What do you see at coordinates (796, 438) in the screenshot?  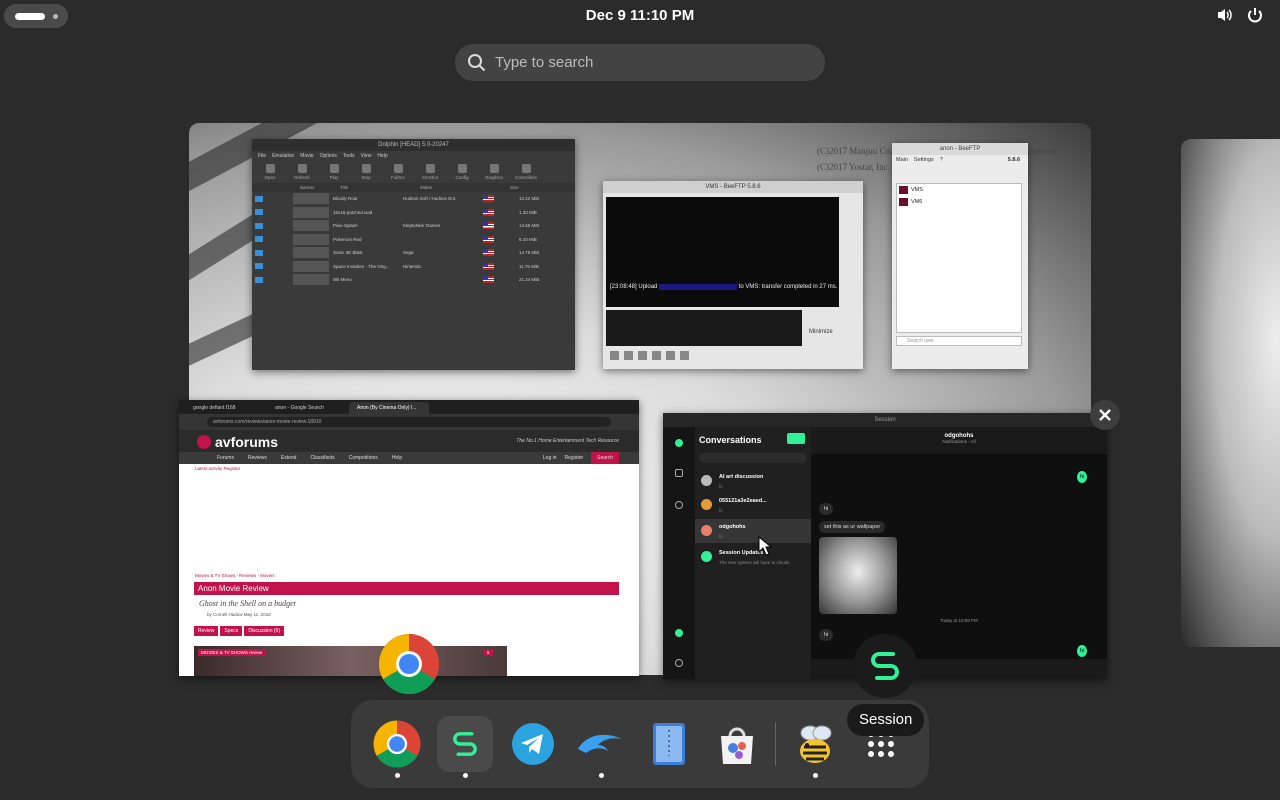 I see `new-conversation-button` at bounding box center [796, 438].